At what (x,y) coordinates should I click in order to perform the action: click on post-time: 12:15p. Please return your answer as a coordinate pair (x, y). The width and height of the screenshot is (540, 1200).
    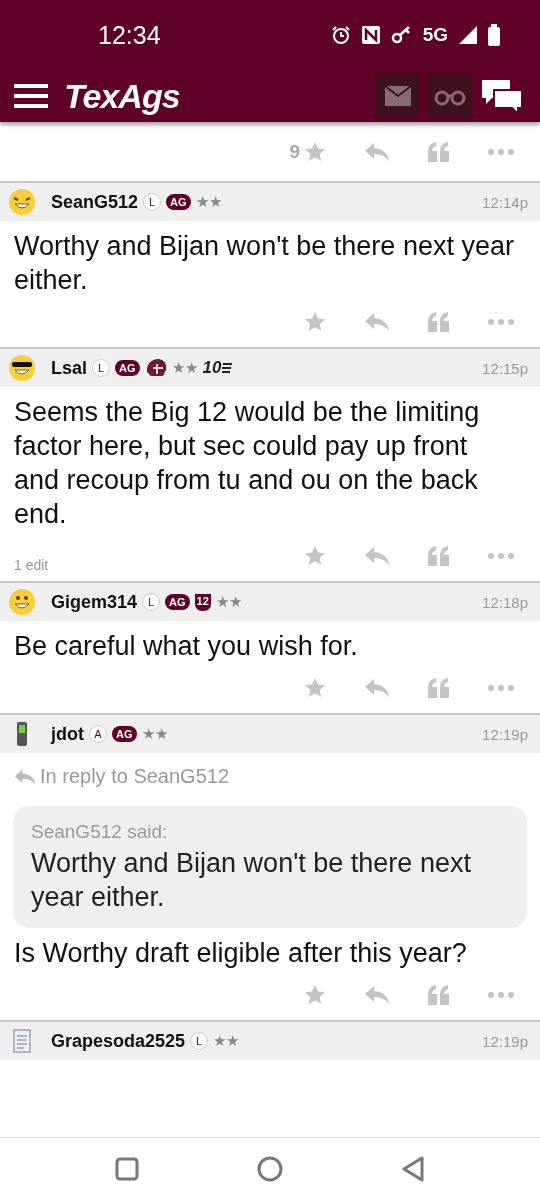
    Looking at the image, I should click on (505, 368).